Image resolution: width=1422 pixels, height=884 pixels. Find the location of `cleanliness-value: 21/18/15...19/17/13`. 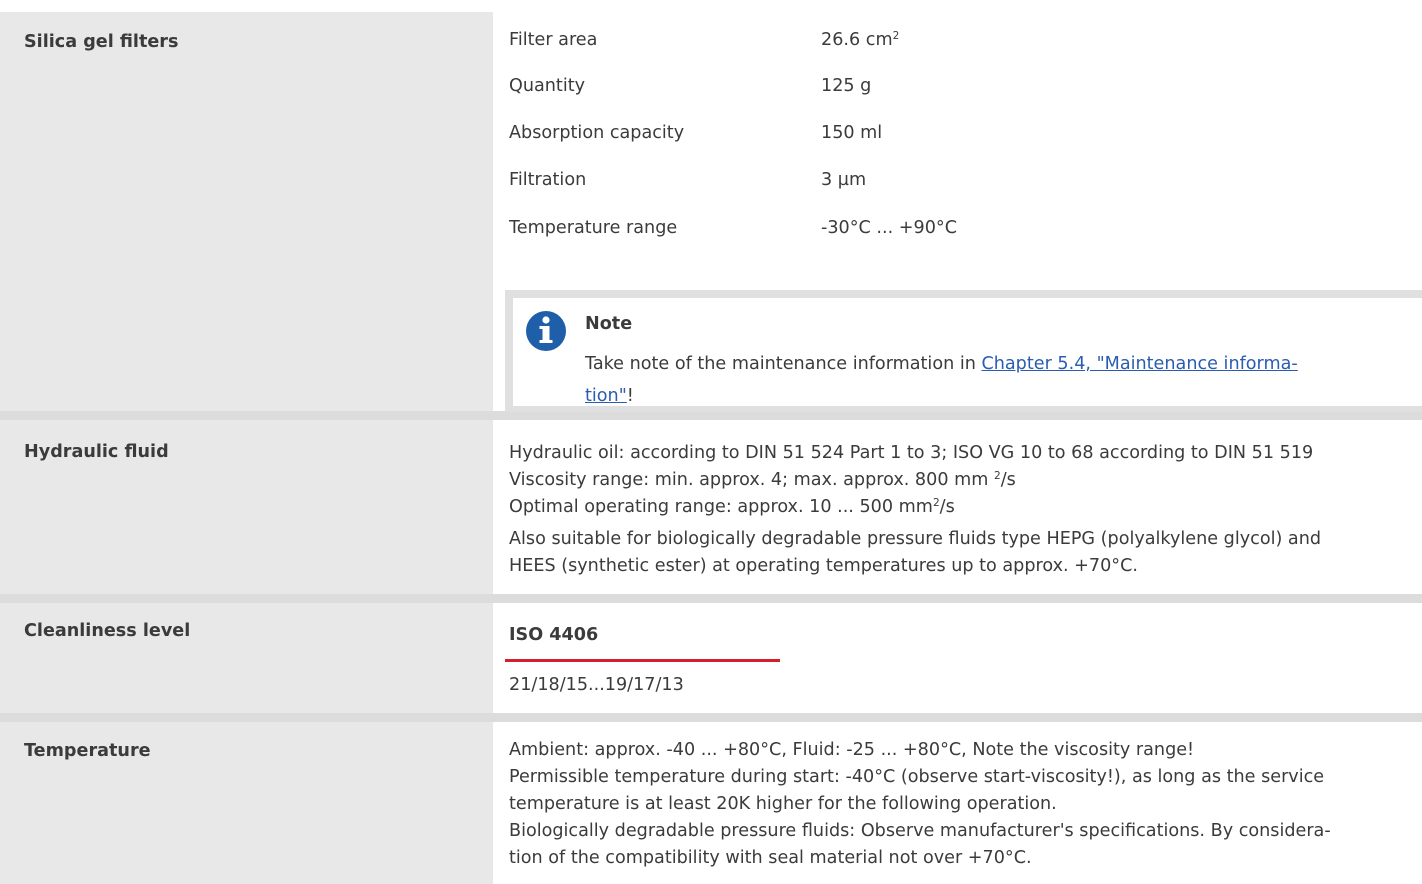

cleanliness-value: 21/18/15...19/17/13 is located at coordinates (596, 685).